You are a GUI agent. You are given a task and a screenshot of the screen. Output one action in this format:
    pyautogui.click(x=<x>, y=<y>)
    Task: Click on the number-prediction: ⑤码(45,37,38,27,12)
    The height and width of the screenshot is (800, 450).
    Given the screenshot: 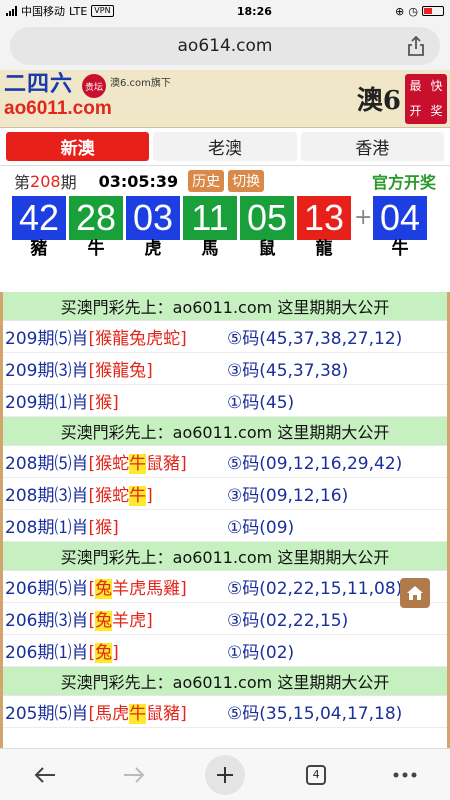 What is the action you would take?
    pyautogui.click(x=315, y=339)
    